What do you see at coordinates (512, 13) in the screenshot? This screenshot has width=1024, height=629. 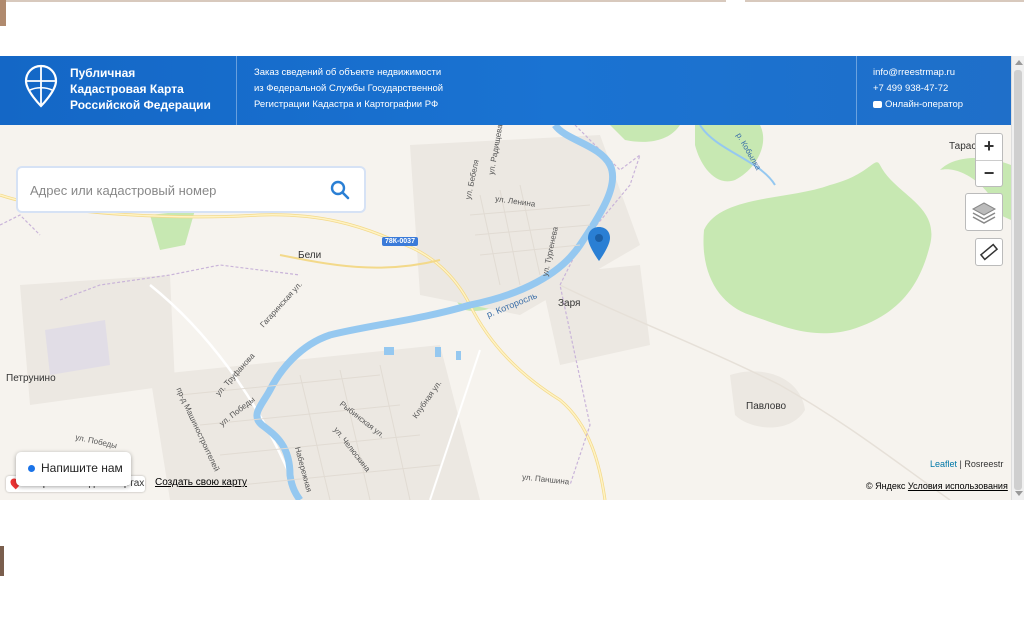 I see `browser-top-strip` at bounding box center [512, 13].